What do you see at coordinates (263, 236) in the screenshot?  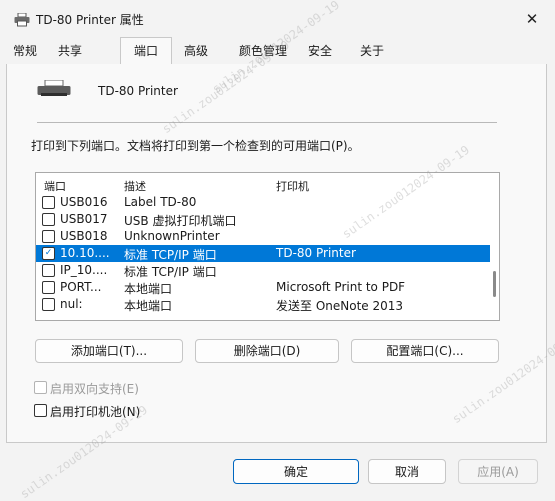 I see `port-row-usb018: USB018 UnknownPrinter` at bounding box center [263, 236].